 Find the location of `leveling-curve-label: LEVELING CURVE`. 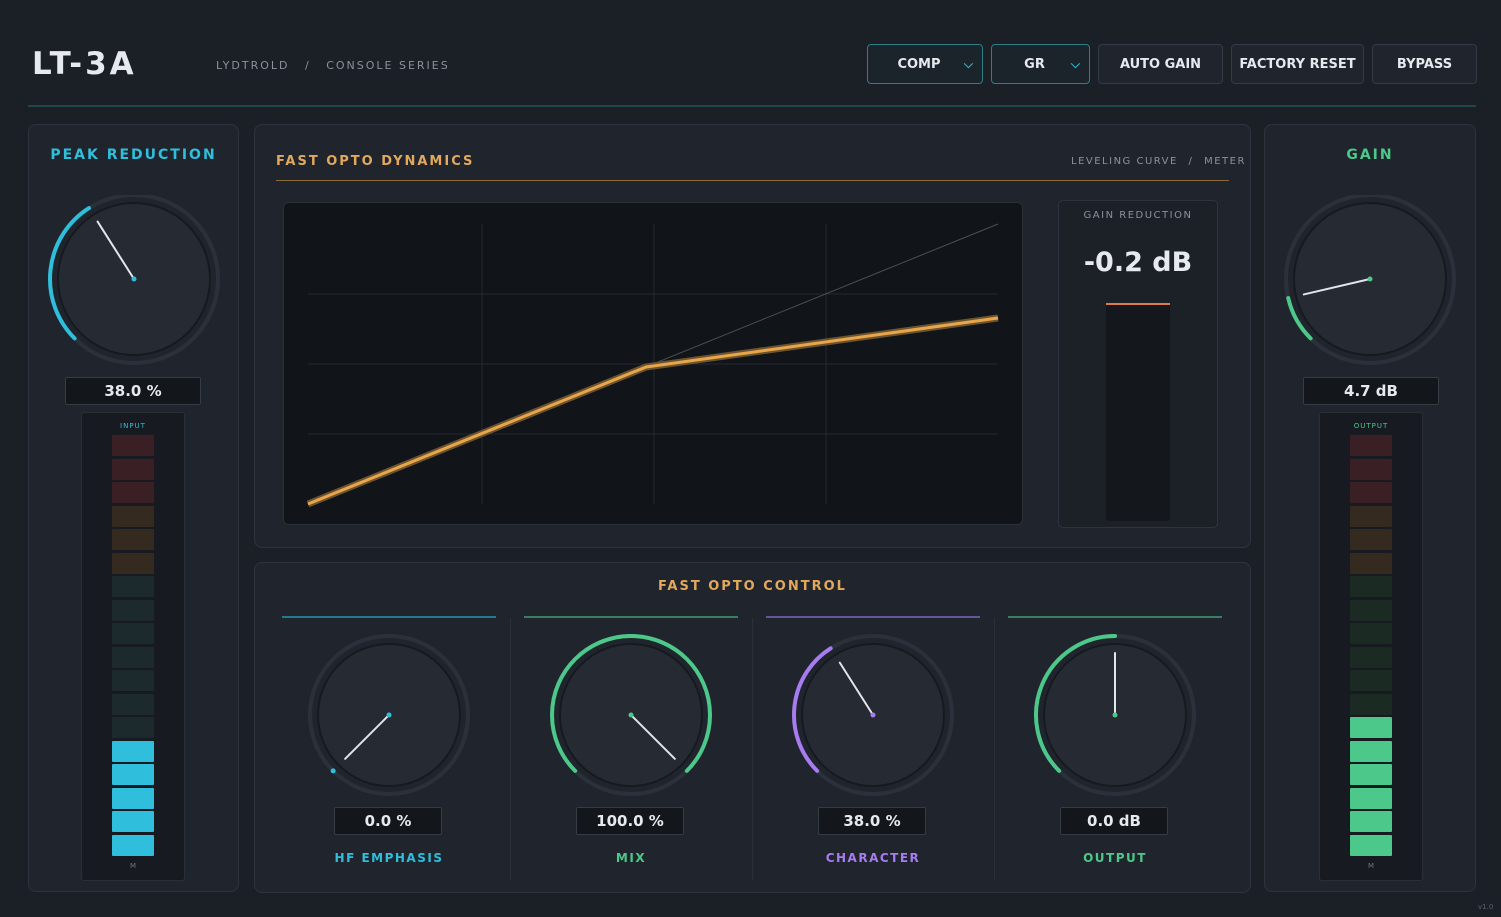

leveling-curve-label: LEVELING CURVE is located at coordinates (1124, 161).